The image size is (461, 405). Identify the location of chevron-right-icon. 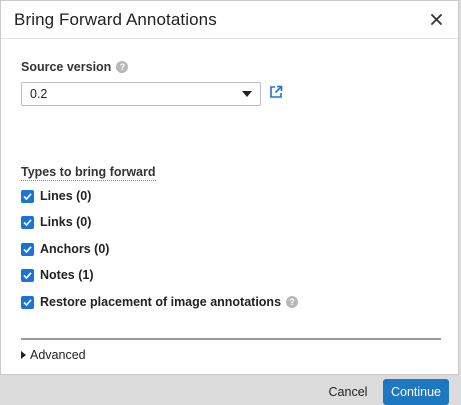
(23, 355).